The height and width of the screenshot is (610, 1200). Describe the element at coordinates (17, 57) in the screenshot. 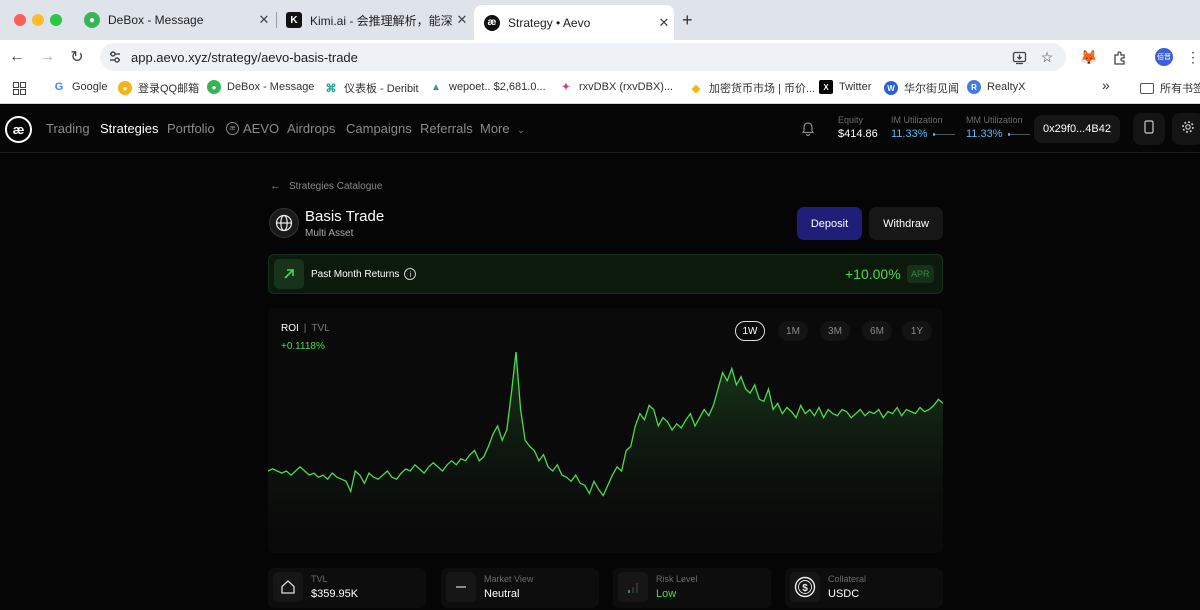

I see `back-button: ←` at that location.